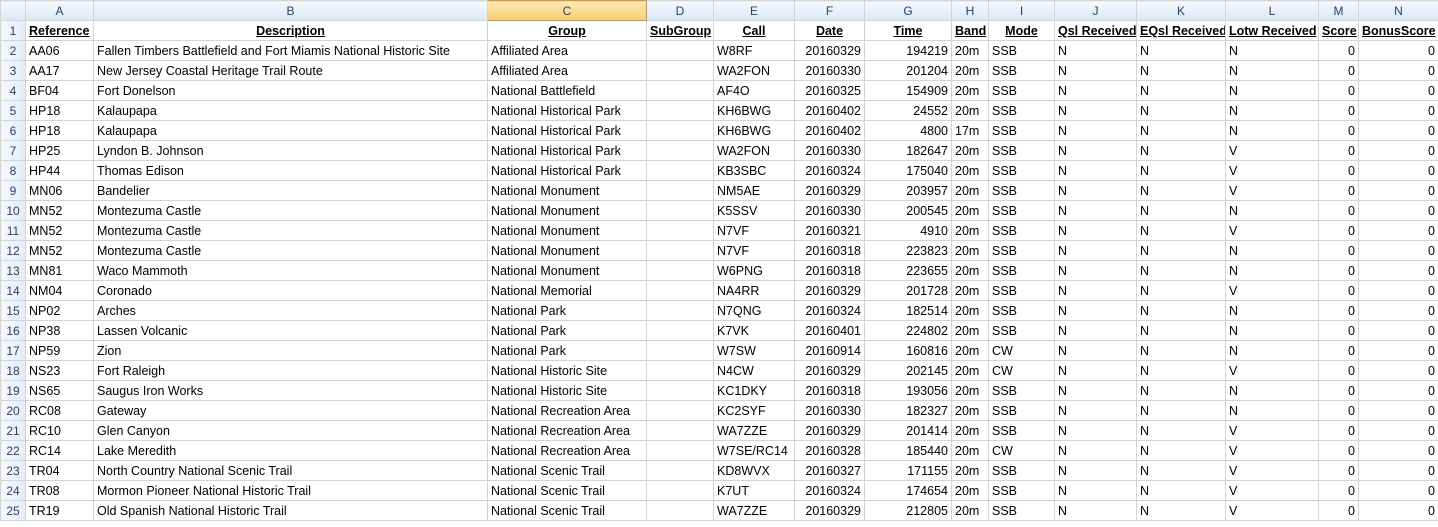 This screenshot has width=1438, height=527. I want to click on cell-reference: RC10, so click(59, 430).